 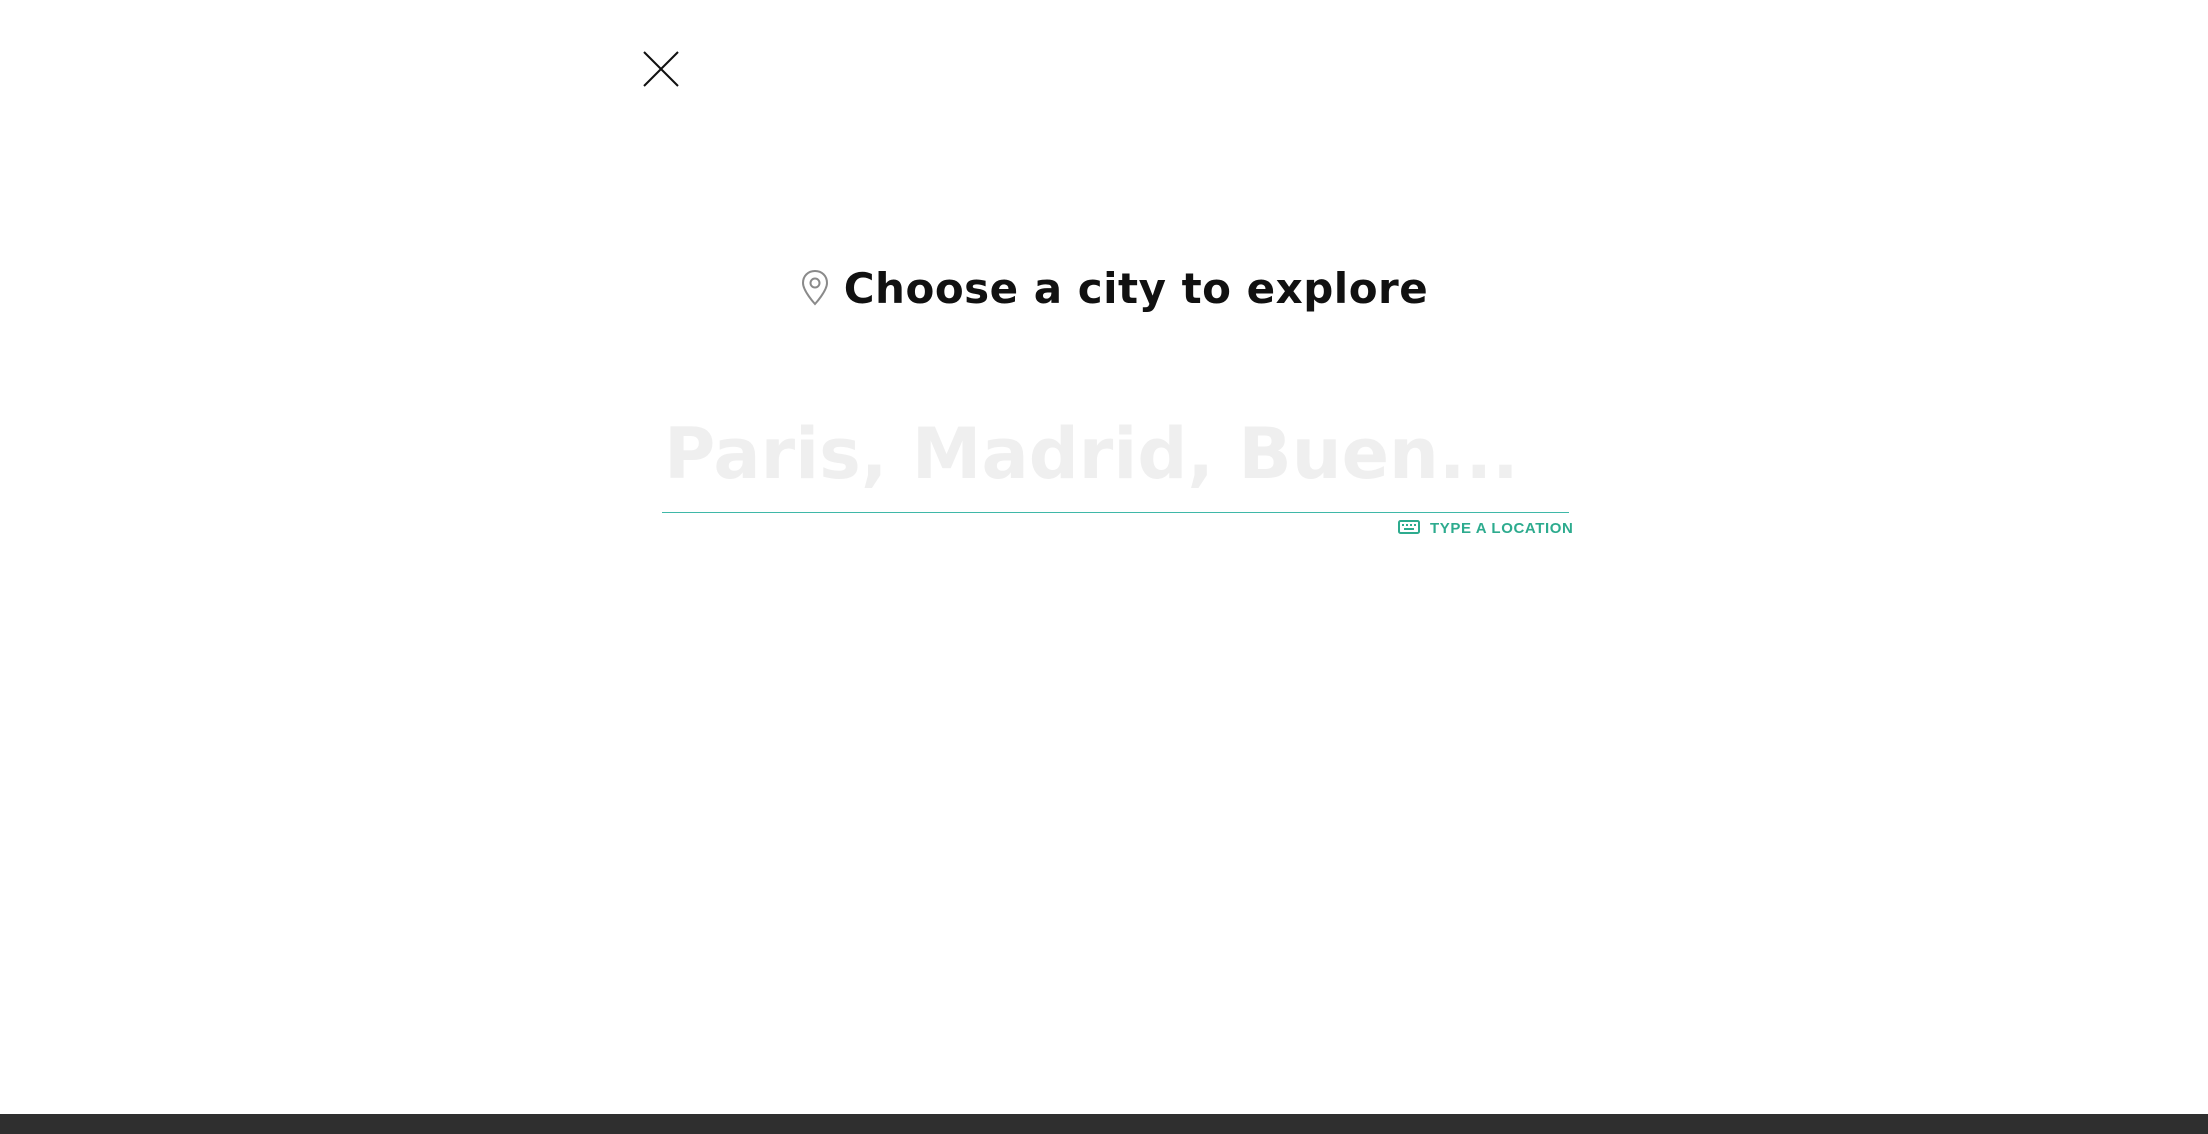 I want to click on close-button, so click(x=661, y=69).